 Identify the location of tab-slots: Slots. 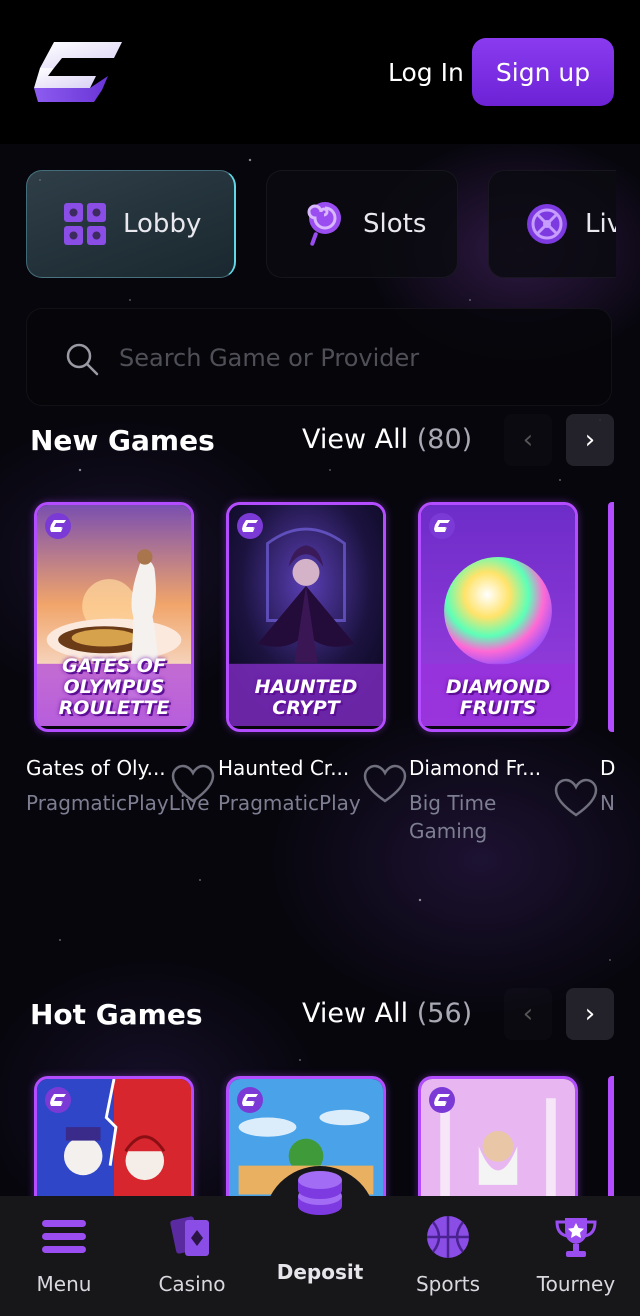
(362, 224).